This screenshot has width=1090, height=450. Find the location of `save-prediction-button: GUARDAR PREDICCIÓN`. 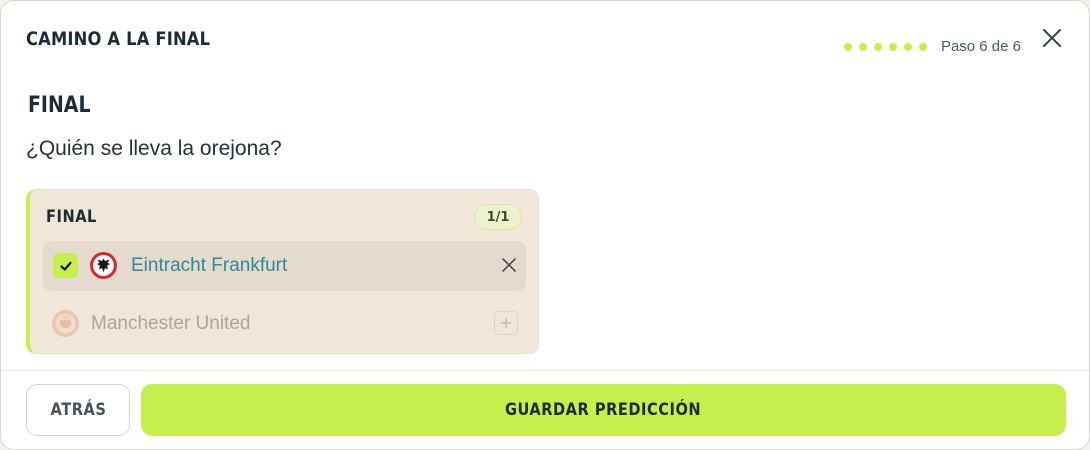

save-prediction-button: GUARDAR PREDICCIÓN is located at coordinates (603, 410).